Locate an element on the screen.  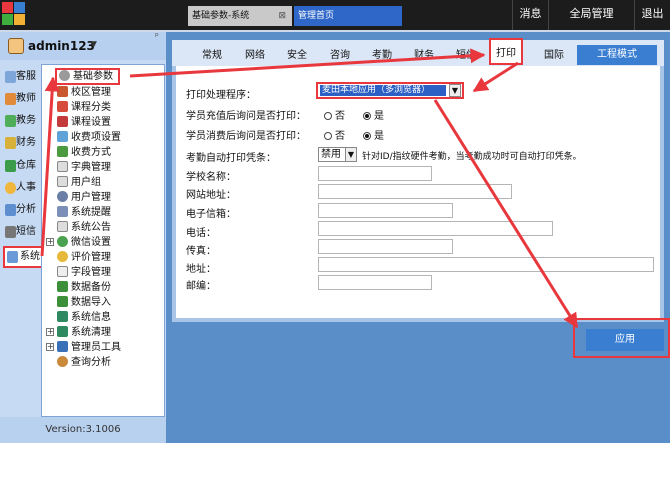
top-bar: 基础参数-系统 ⊠ 管理首页 消息 全局管理 退出 is located at coordinates (335, 15).